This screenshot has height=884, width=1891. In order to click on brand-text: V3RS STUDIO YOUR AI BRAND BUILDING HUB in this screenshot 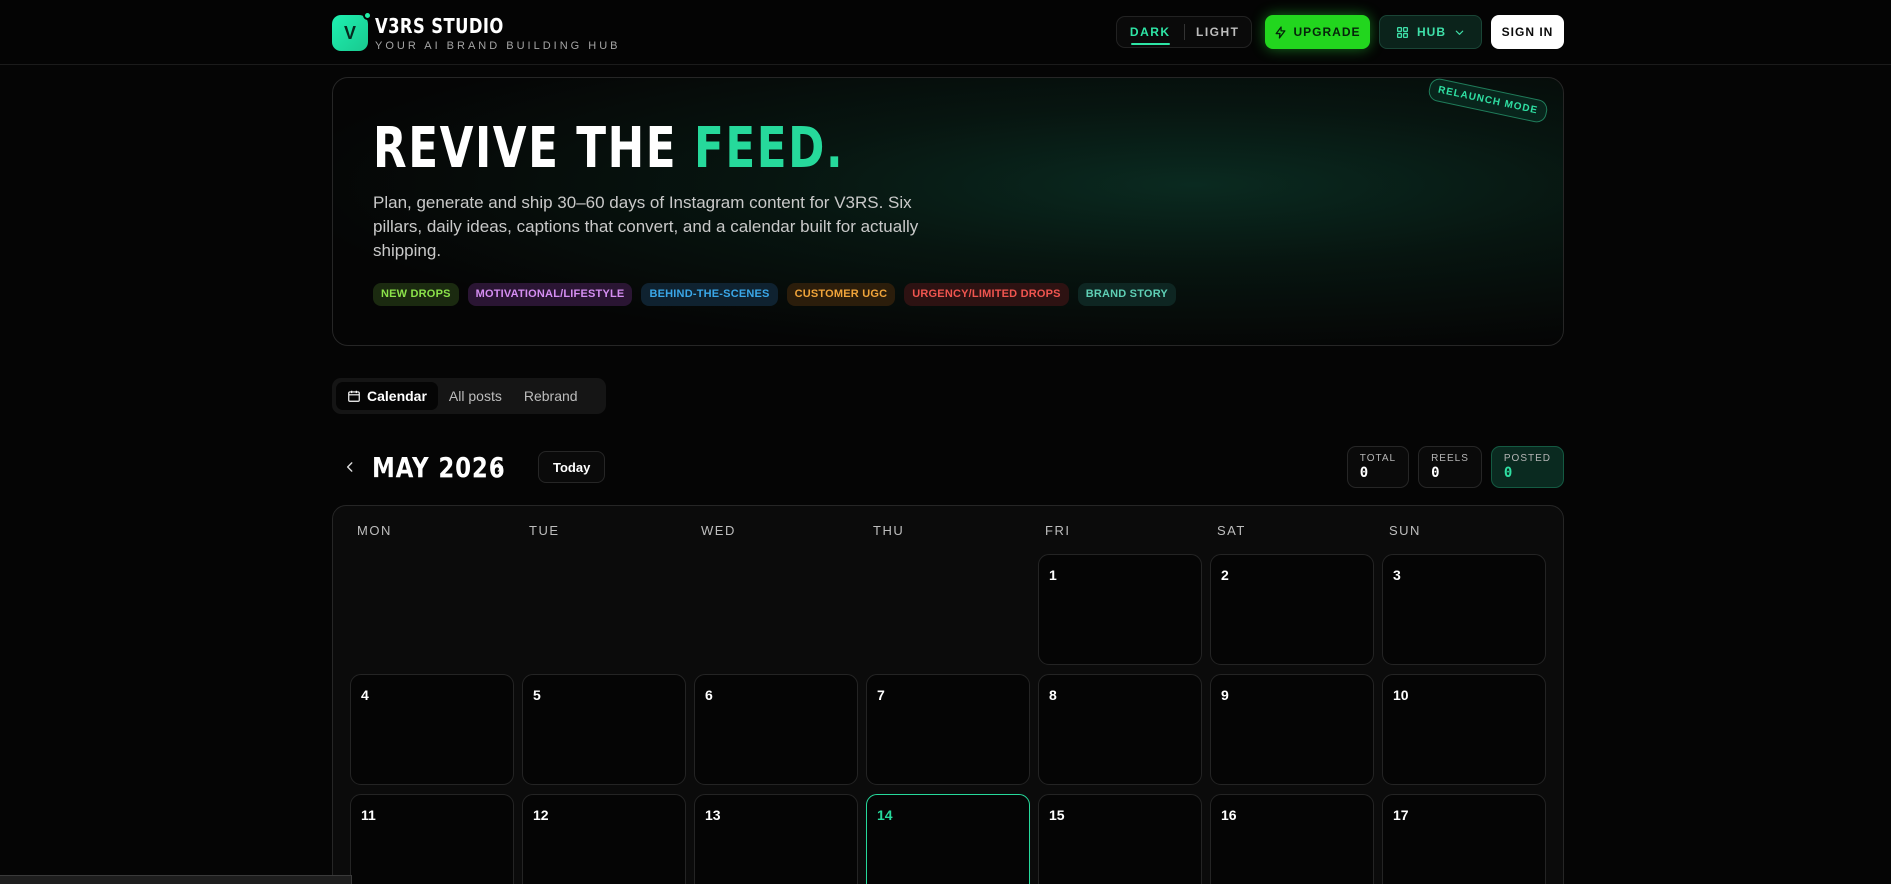, I will do `click(497, 33)`.